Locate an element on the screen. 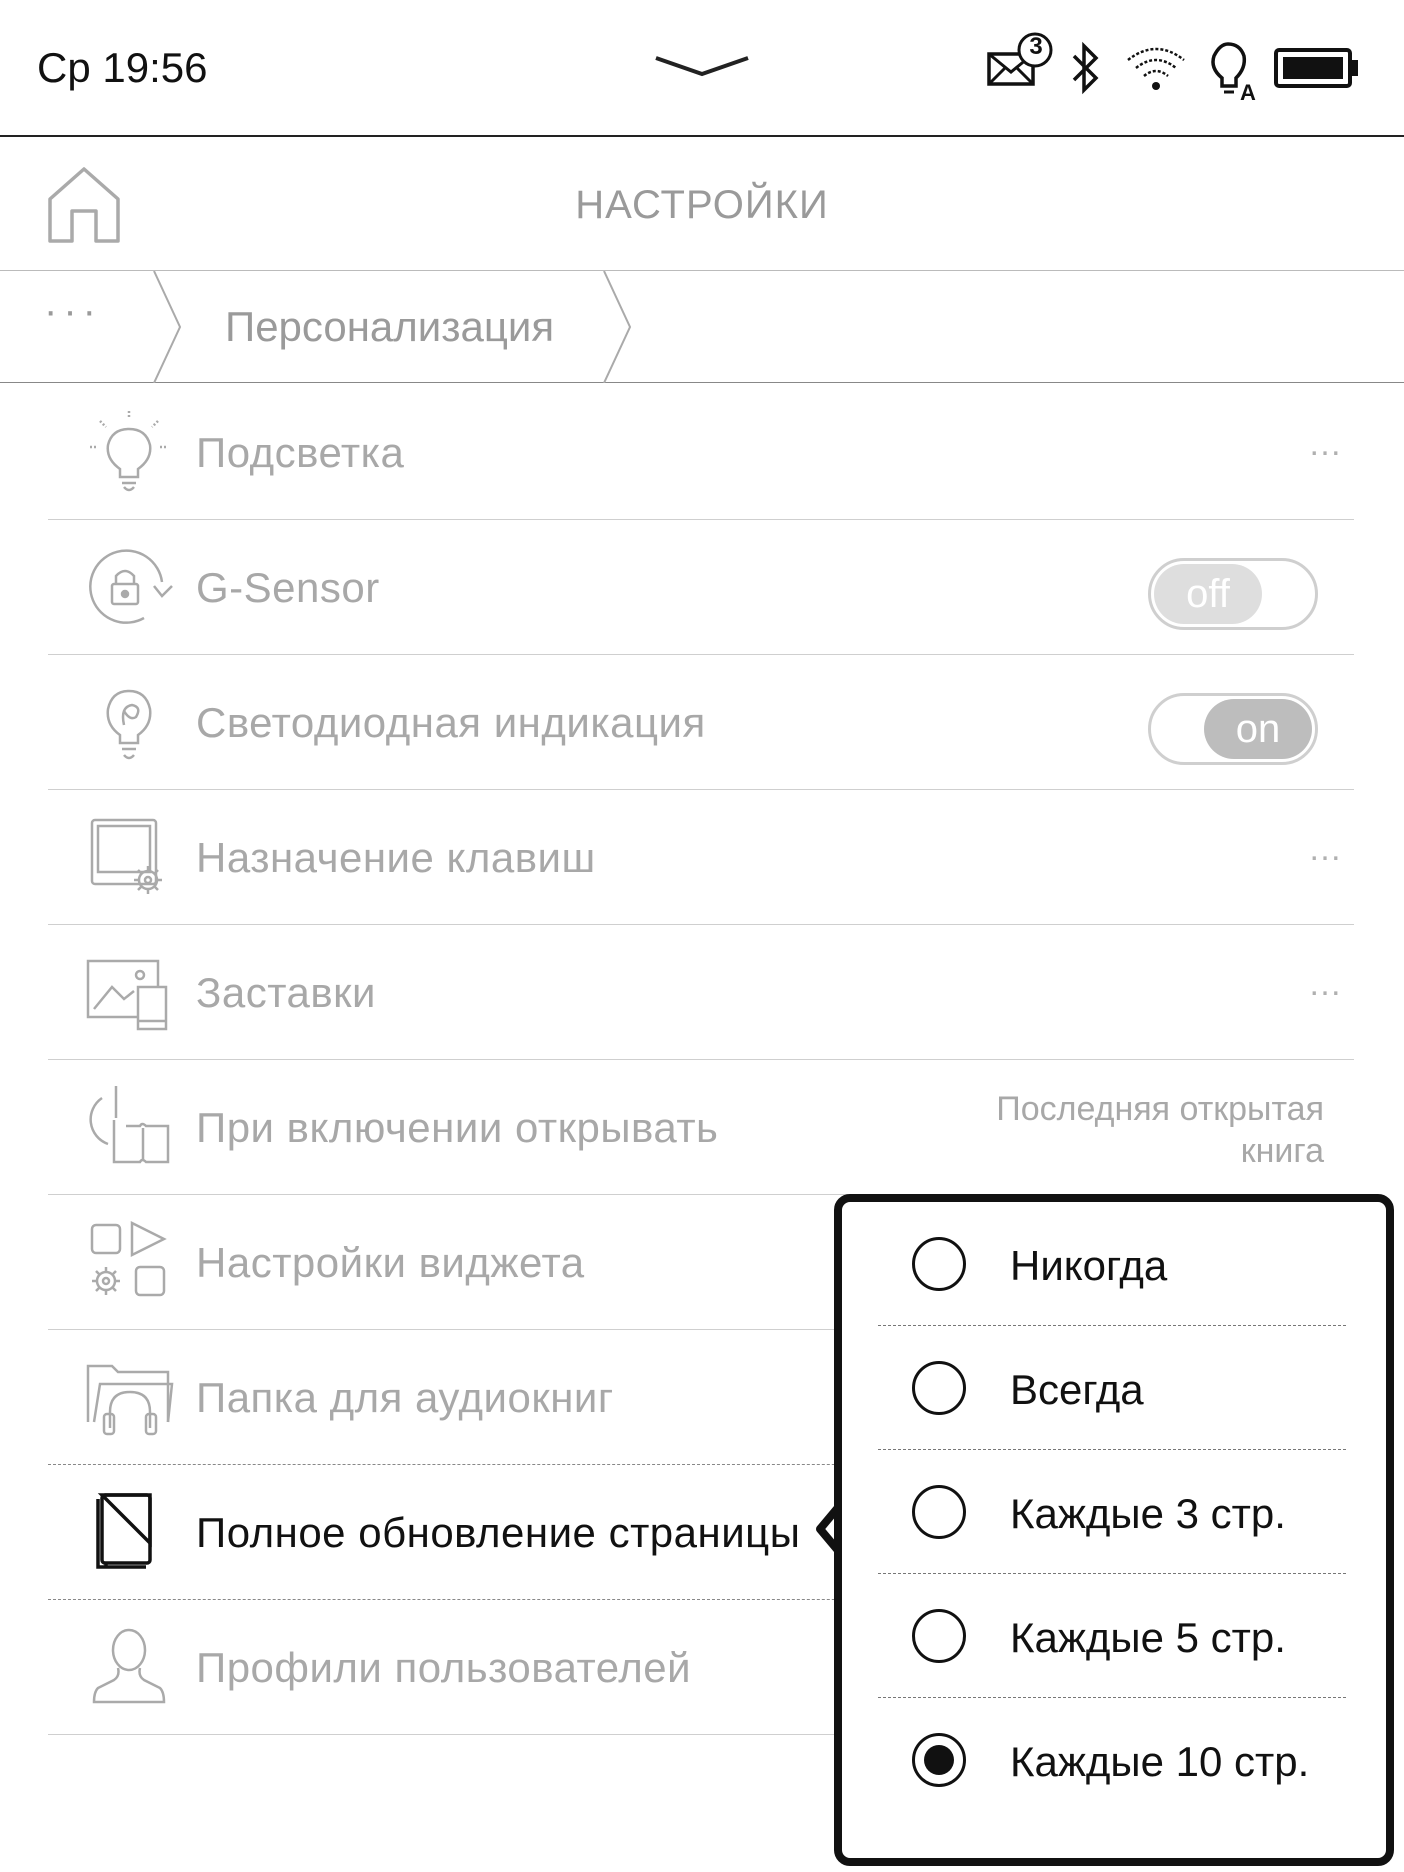  battery-icon is located at coordinates (1316, 68).